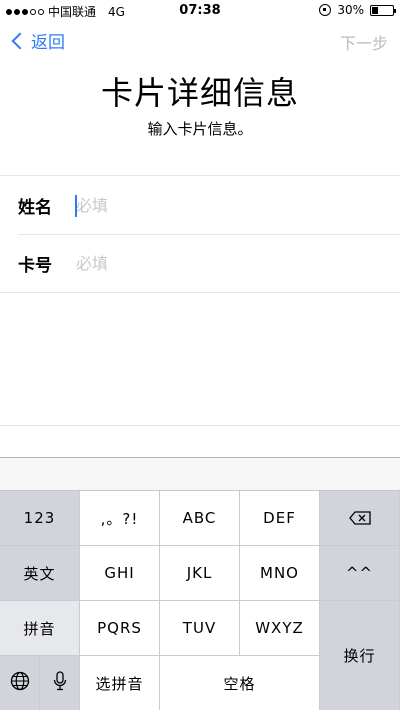 The image size is (400, 710). Describe the element at coordinates (20, 40) in the screenshot. I see `chevron-left-icon` at that location.